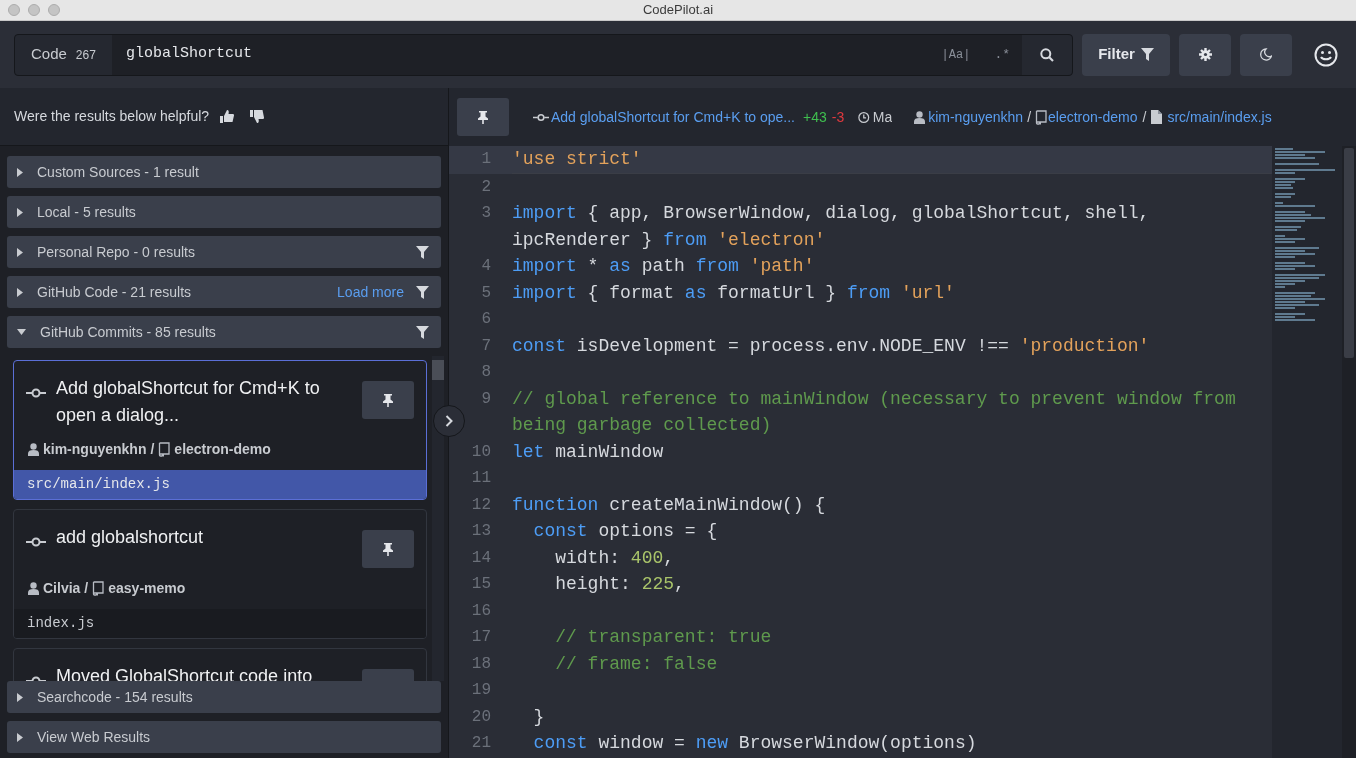  I want to click on load-more-link: Load more, so click(370, 292).